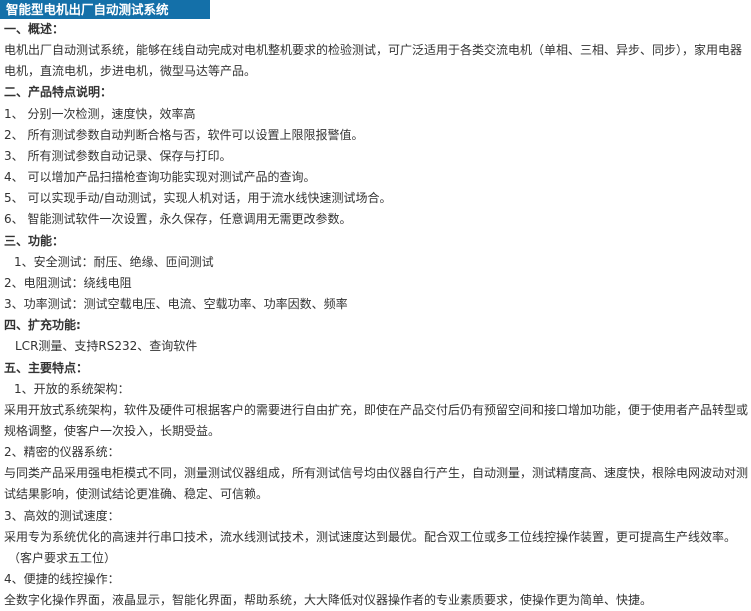  Describe the element at coordinates (105, 9) in the screenshot. I see `page-title: 智能型电机出厂自动测试系统` at that location.